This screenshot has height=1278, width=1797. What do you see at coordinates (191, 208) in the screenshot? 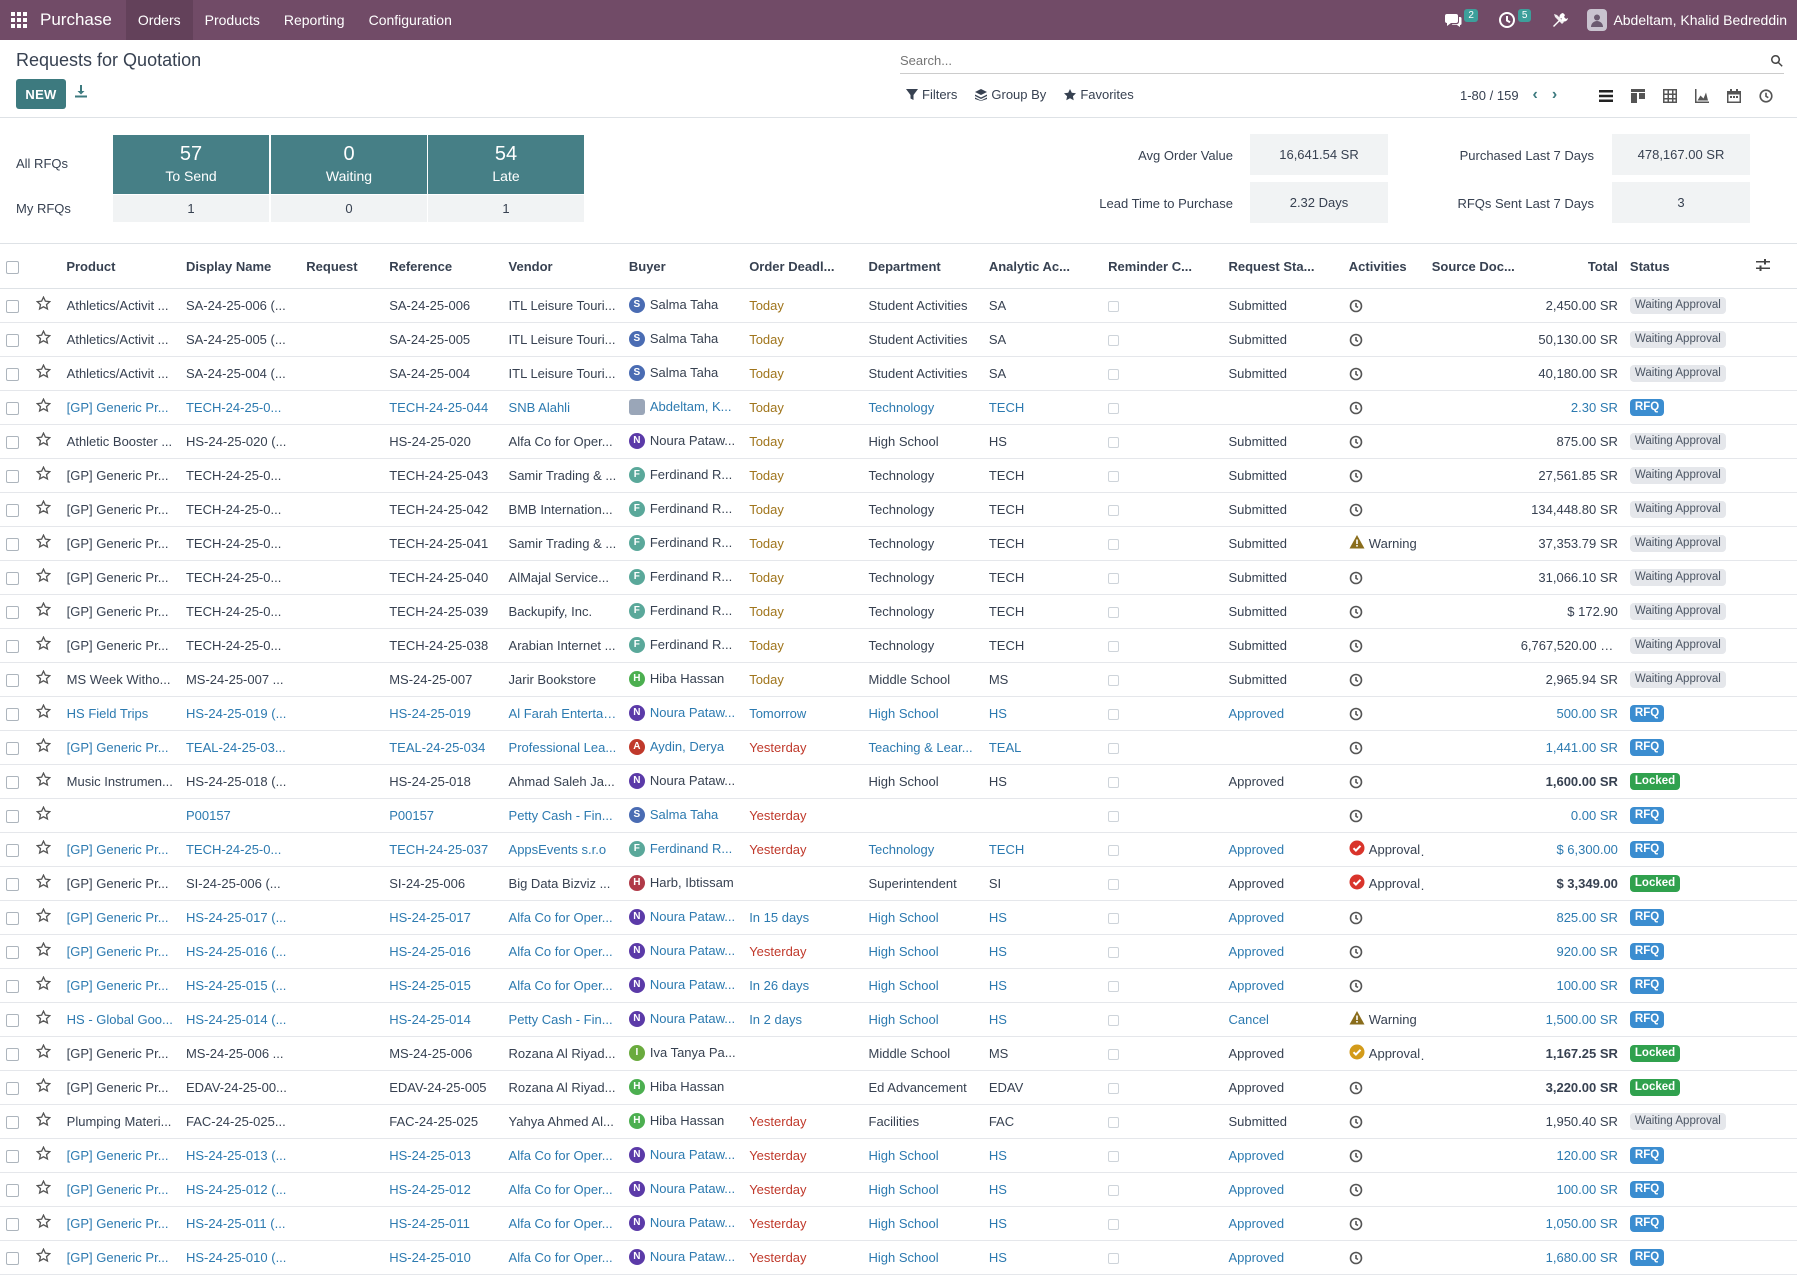
I see `my-to-send-count: 1` at bounding box center [191, 208].